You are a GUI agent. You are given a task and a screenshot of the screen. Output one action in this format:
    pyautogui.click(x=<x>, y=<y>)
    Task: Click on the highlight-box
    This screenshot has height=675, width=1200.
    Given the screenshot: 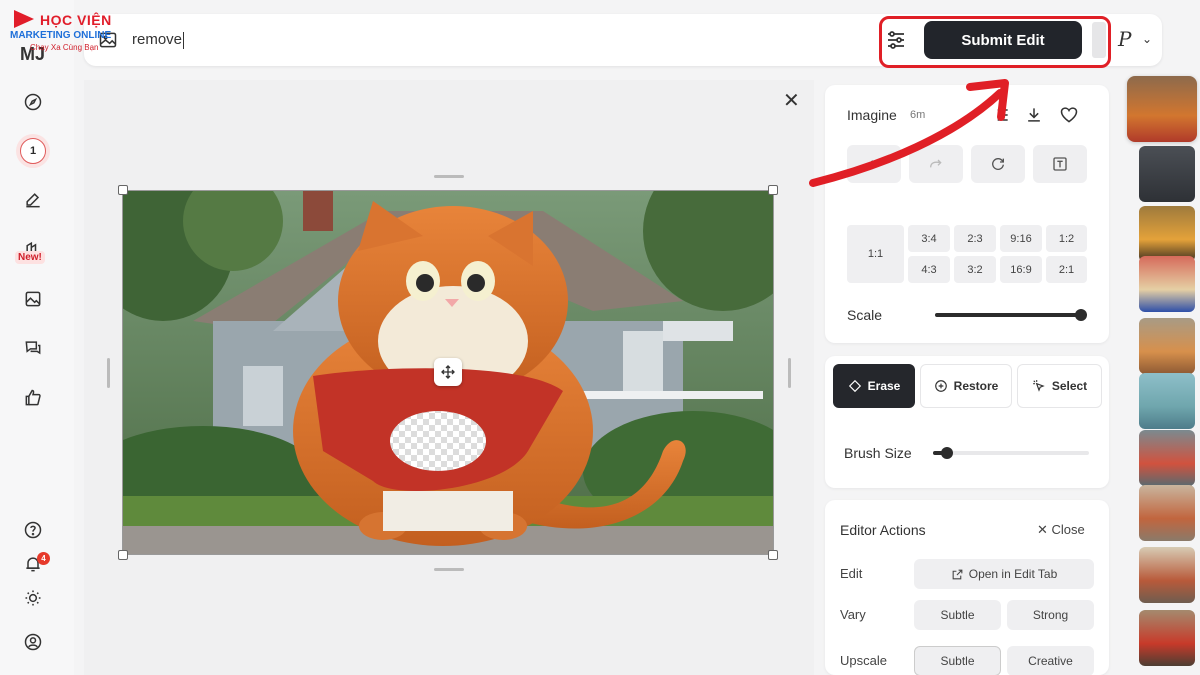 What is the action you would take?
    pyautogui.click(x=995, y=42)
    